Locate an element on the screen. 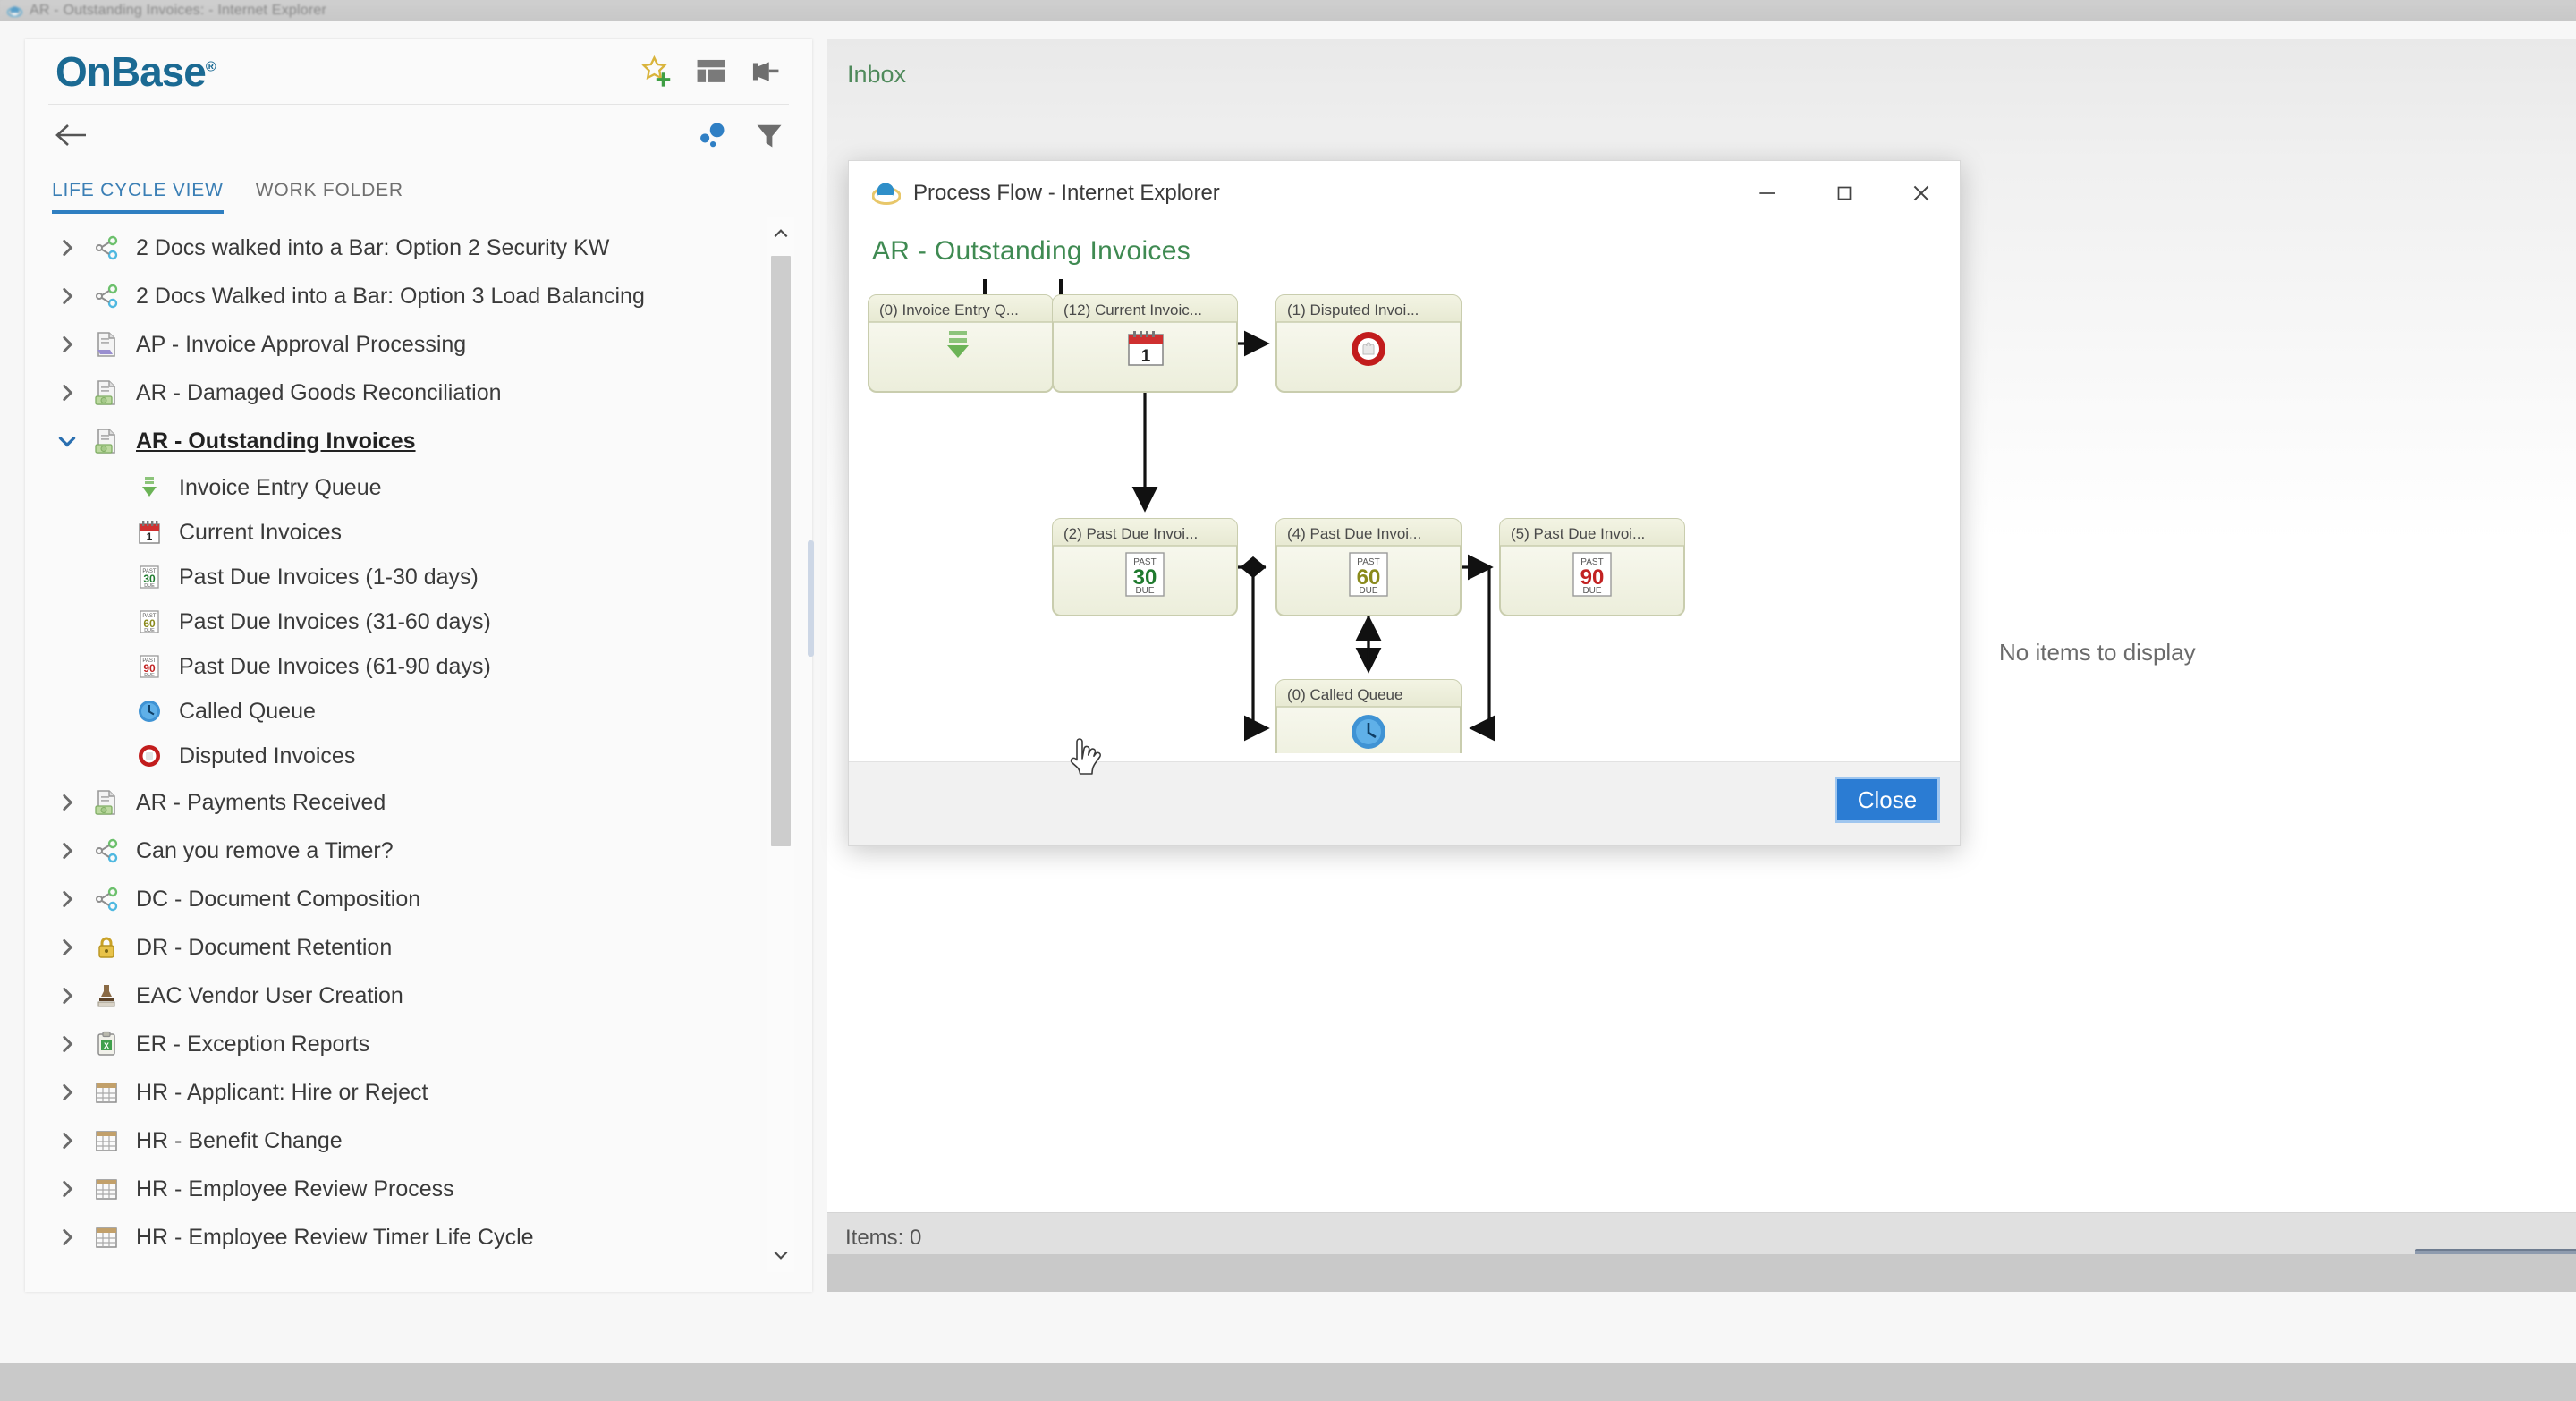  maximize-button is located at coordinates (1844, 193).